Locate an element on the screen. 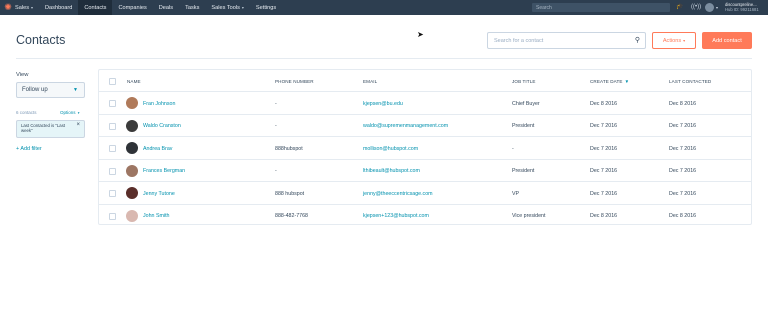 The image size is (768, 310). cell-phone: - is located at coordinates (276, 126).